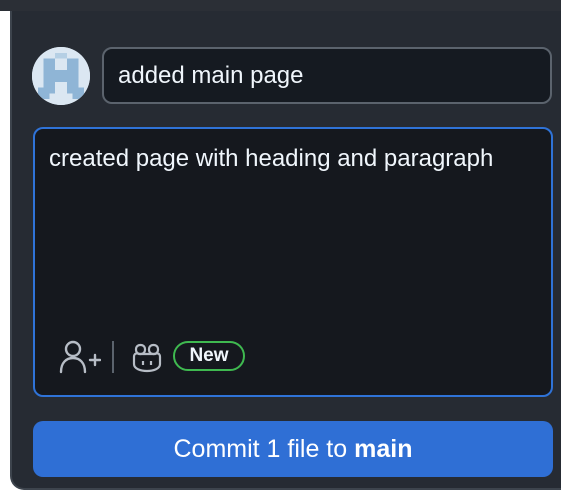 This screenshot has height=490, width=561. Describe the element at coordinates (209, 356) in the screenshot. I see `new-badge: New` at that location.